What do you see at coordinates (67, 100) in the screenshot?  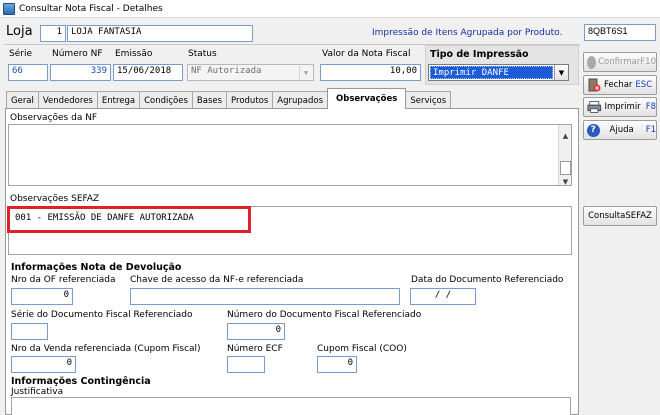 I see `tab-vendedores: Vendedores` at bounding box center [67, 100].